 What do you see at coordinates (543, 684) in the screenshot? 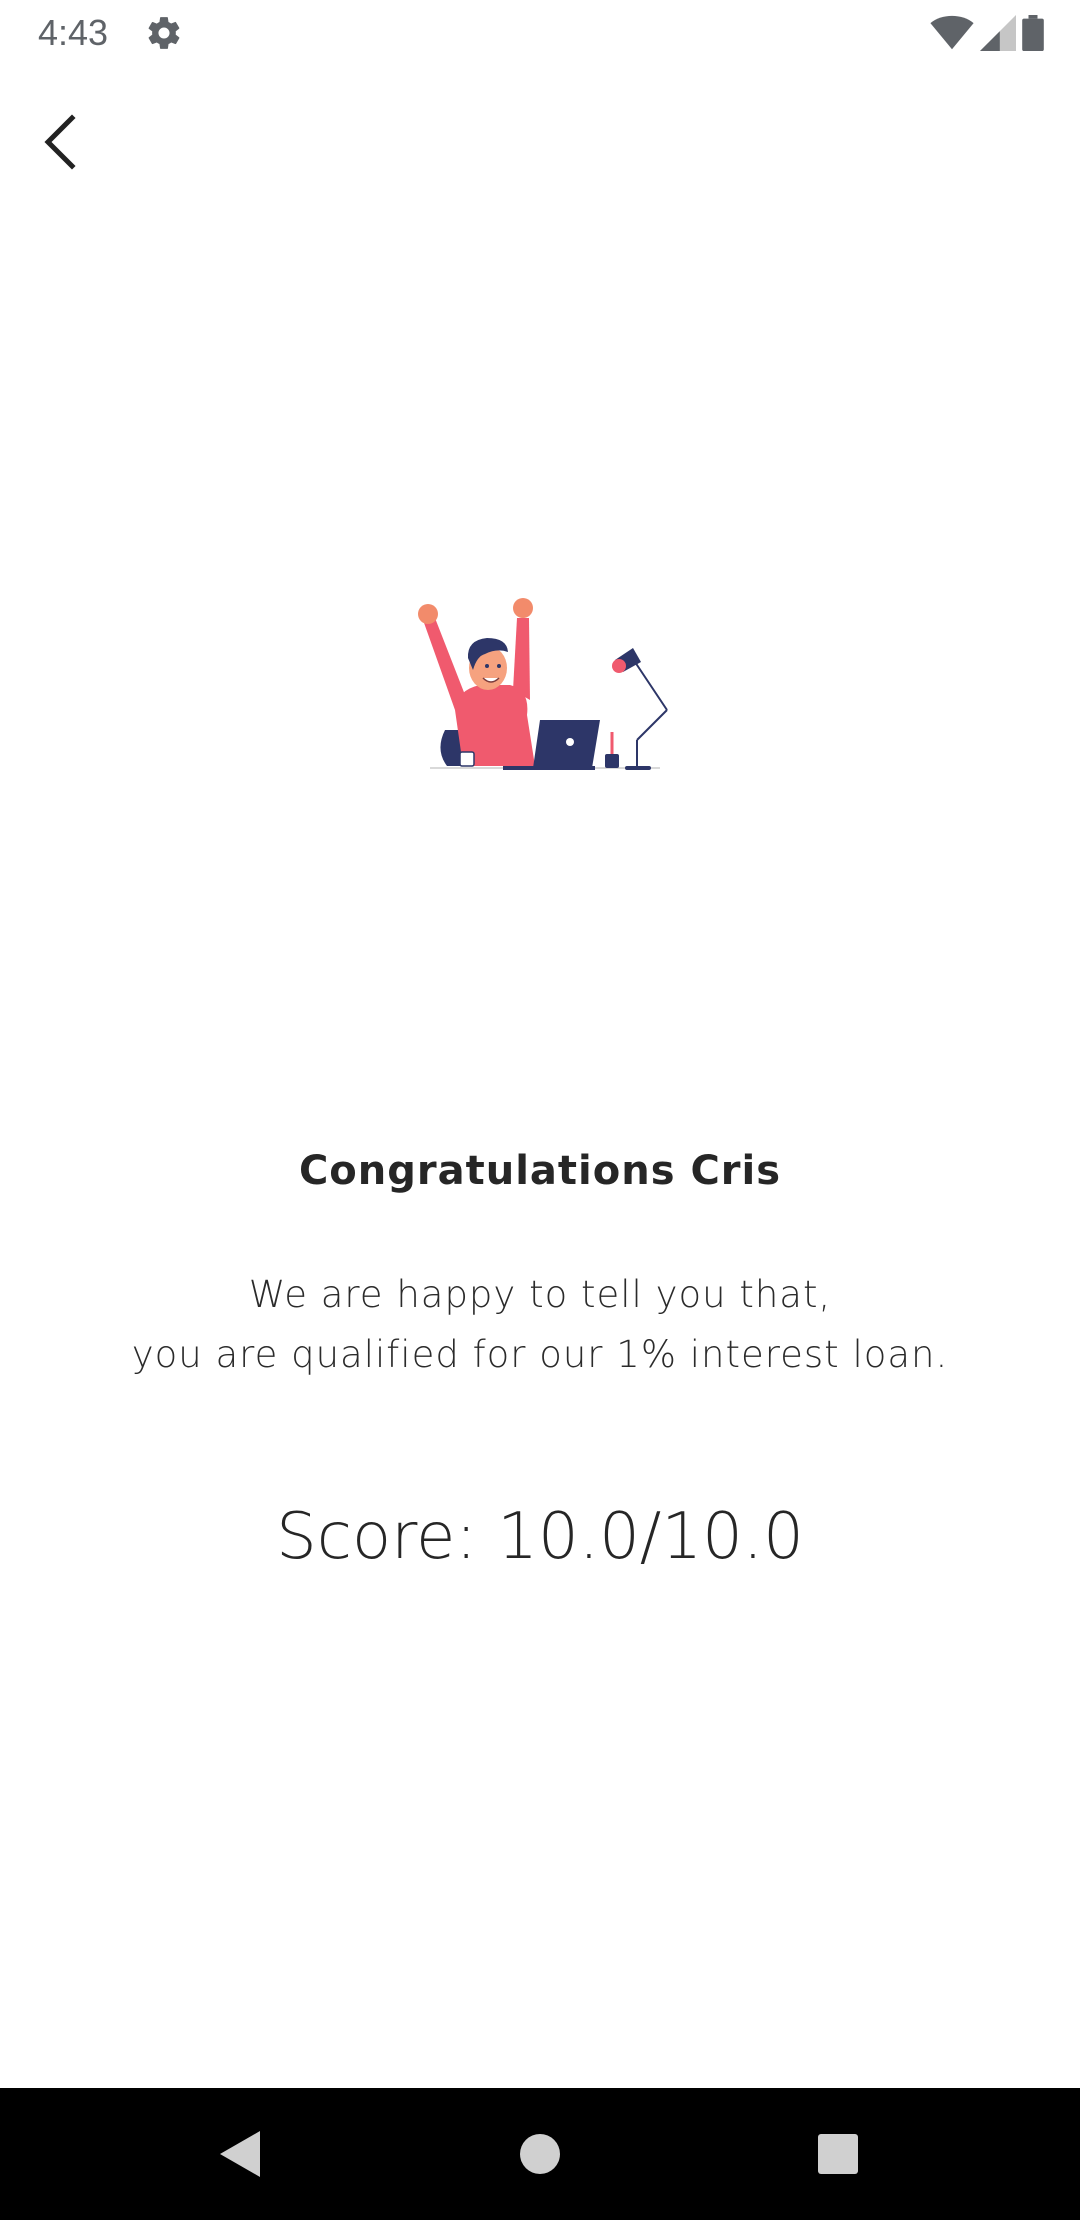
I see `celebration-illustration` at bounding box center [543, 684].